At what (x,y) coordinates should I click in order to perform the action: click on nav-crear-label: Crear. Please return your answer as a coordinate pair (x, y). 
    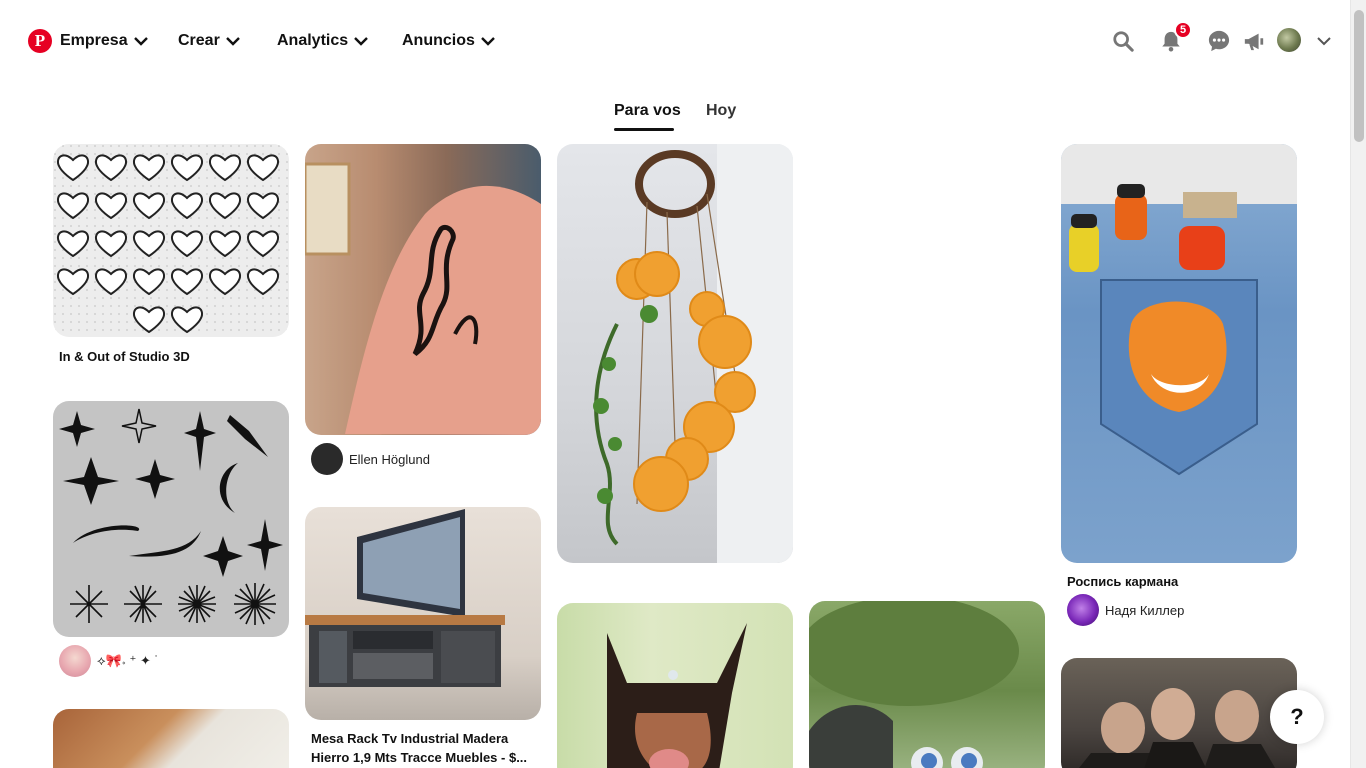
    Looking at the image, I should click on (199, 40).